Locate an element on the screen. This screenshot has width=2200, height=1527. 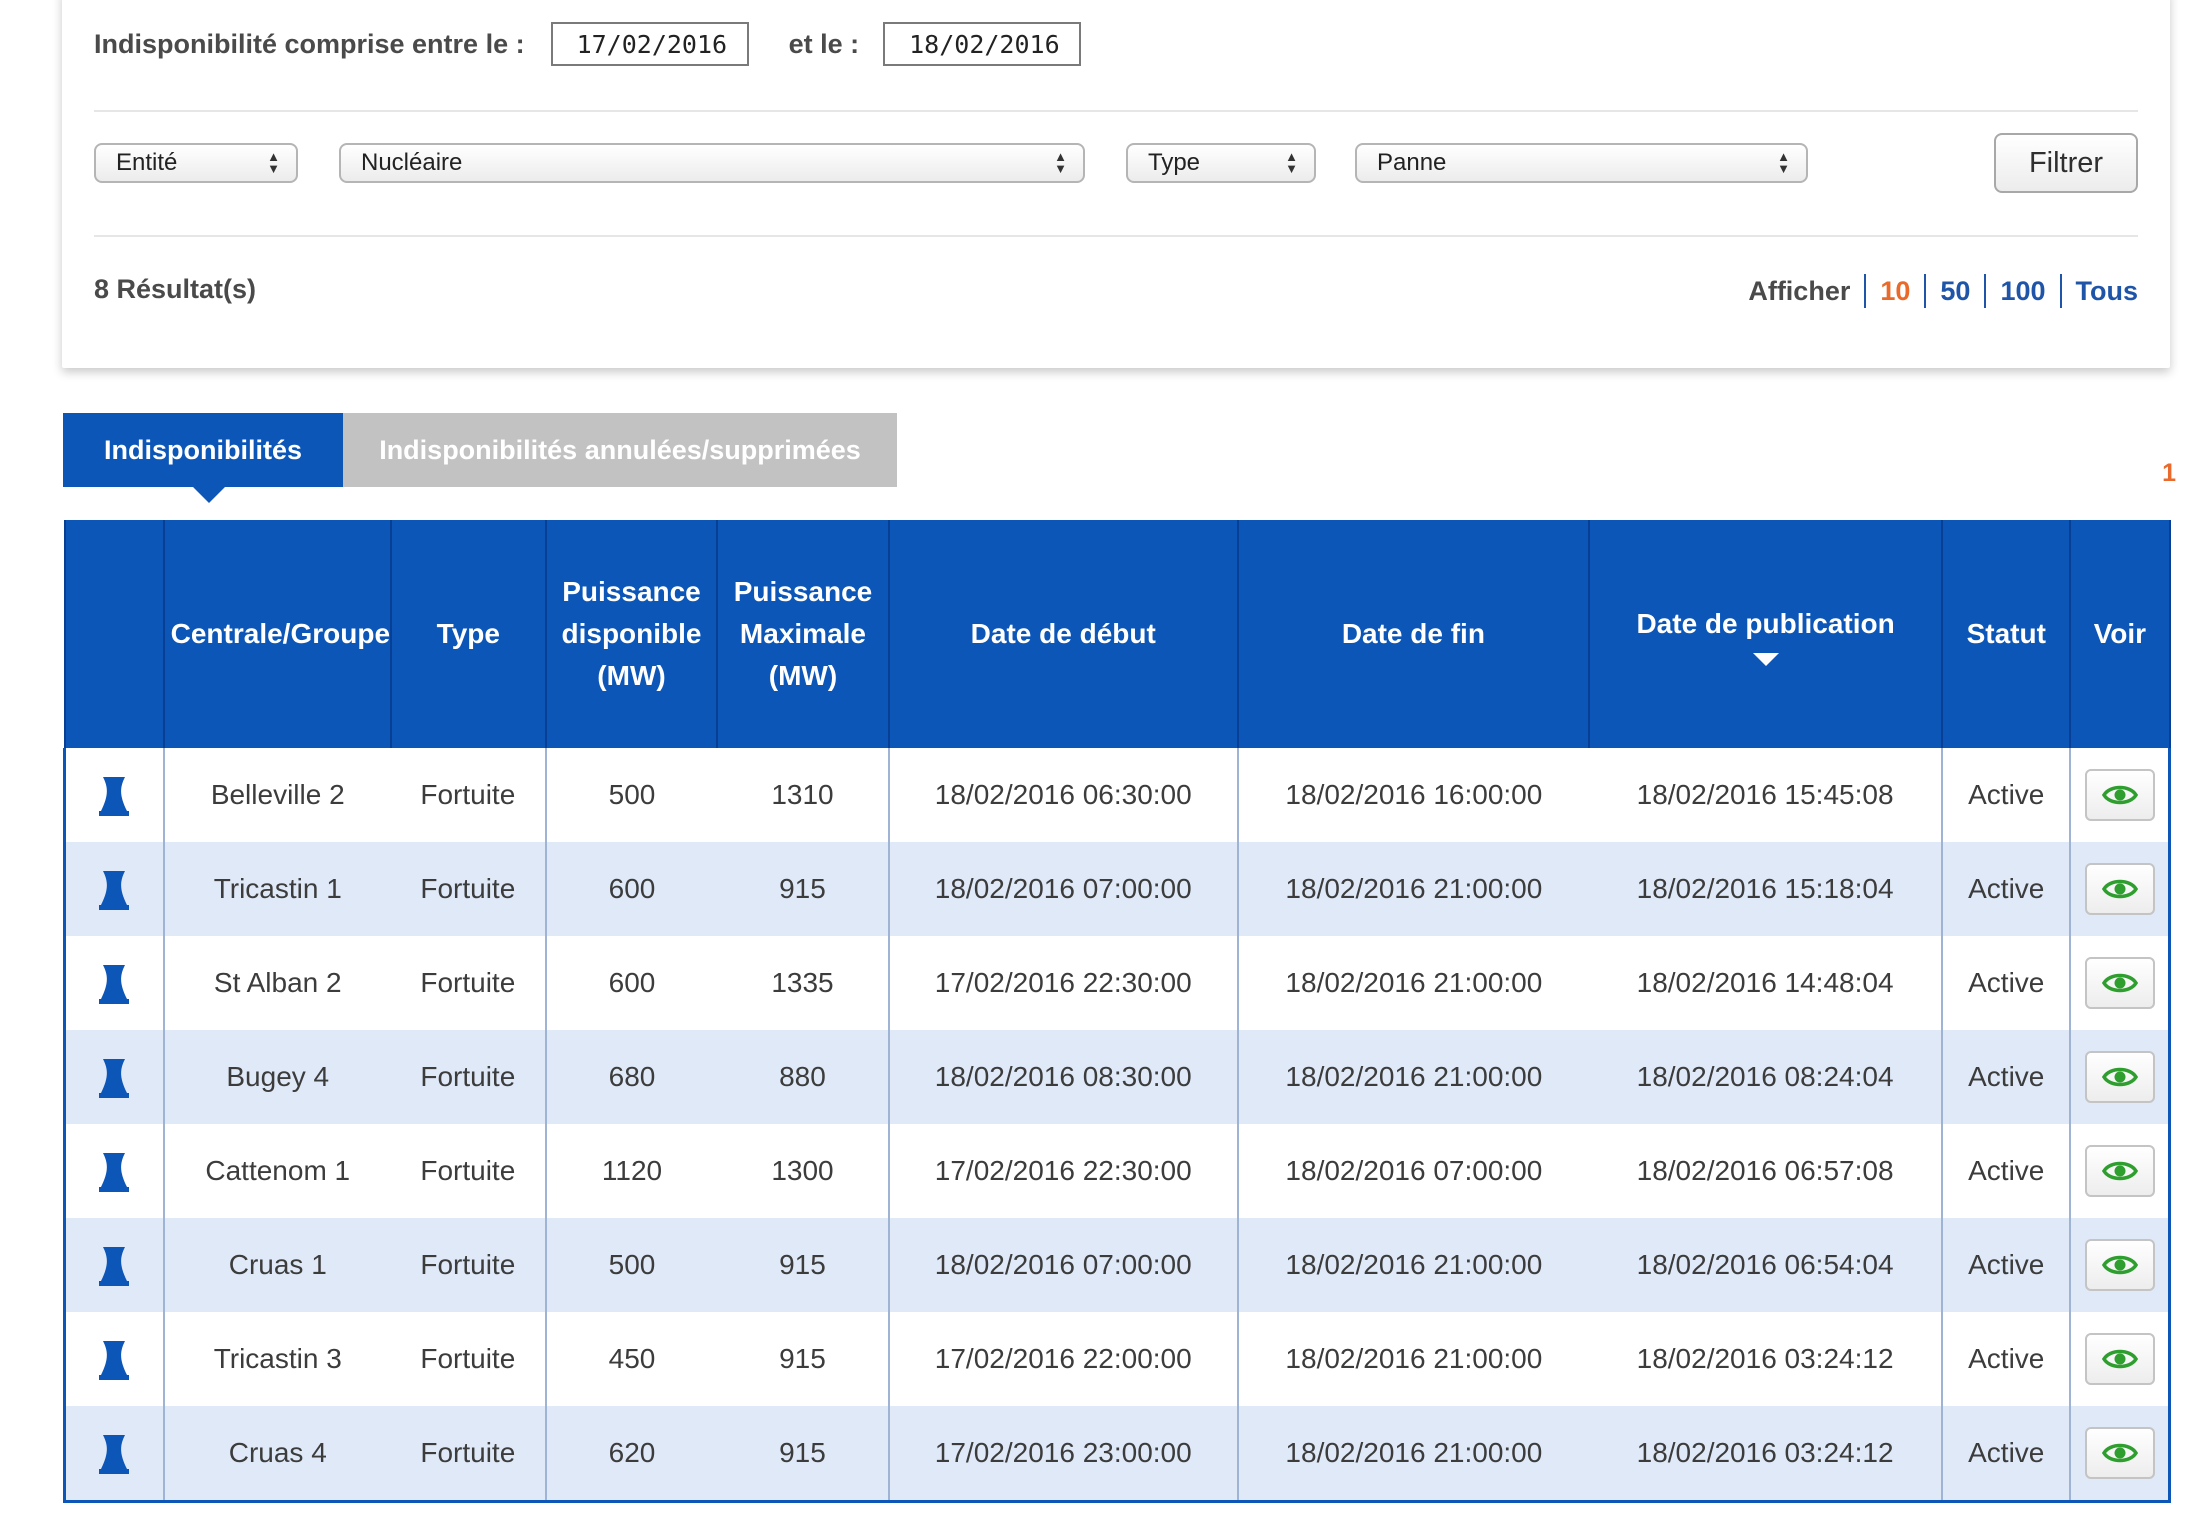
tab-label: Indisponibilités annulées/supprimées is located at coordinates (620, 449).